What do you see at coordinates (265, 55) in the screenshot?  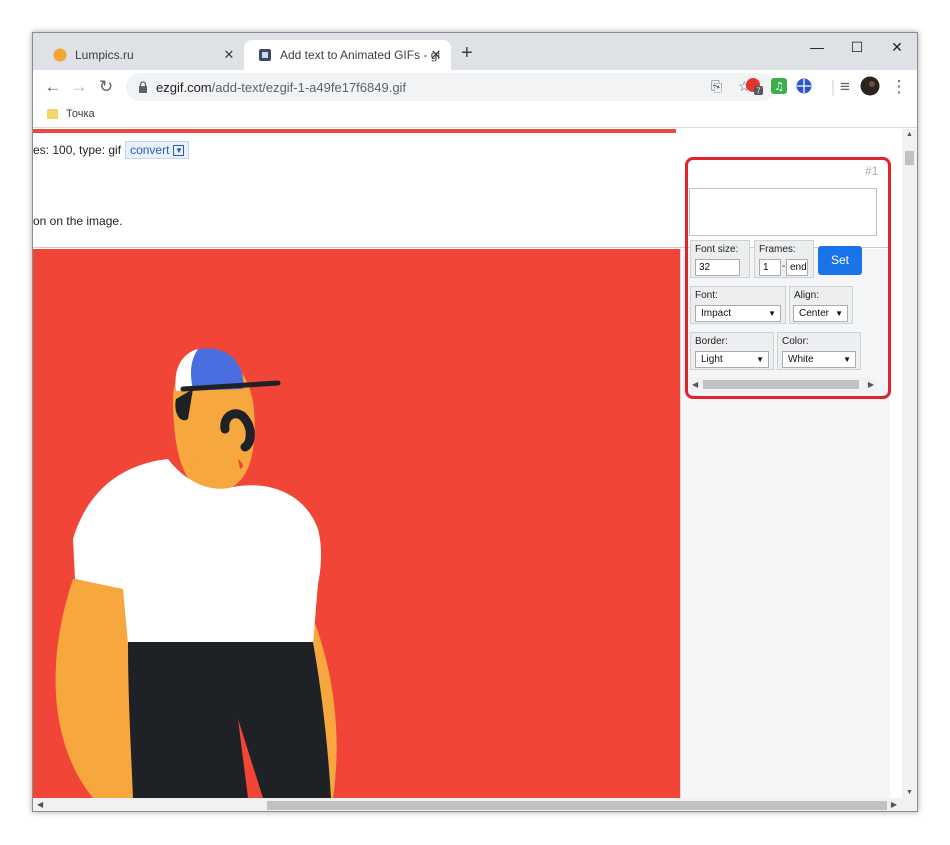 I see `ezgif-favicon-icon` at bounding box center [265, 55].